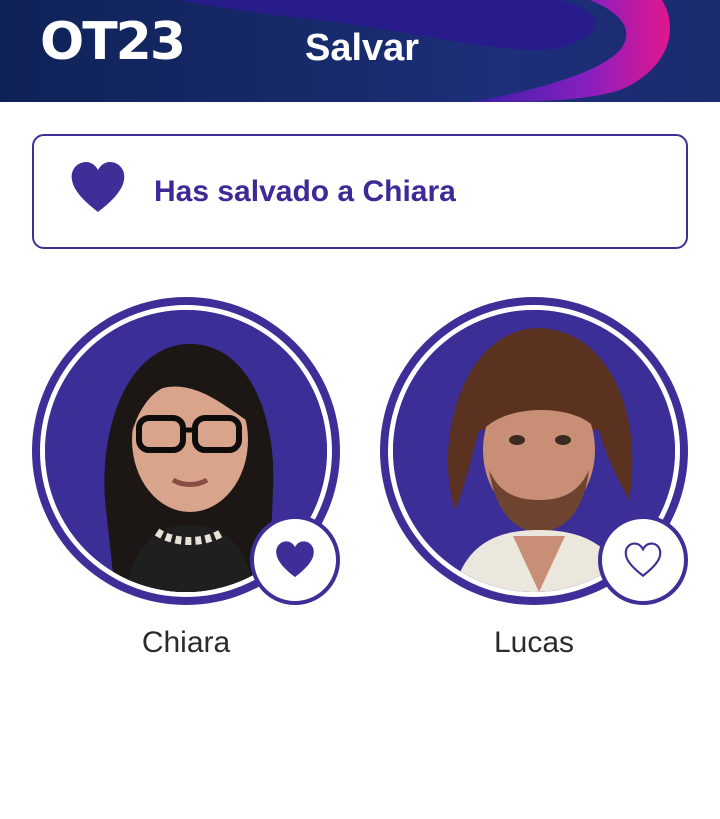  What do you see at coordinates (305, 191) in the screenshot?
I see `banner-message: Has salvado a Chiara` at bounding box center [305, 191].